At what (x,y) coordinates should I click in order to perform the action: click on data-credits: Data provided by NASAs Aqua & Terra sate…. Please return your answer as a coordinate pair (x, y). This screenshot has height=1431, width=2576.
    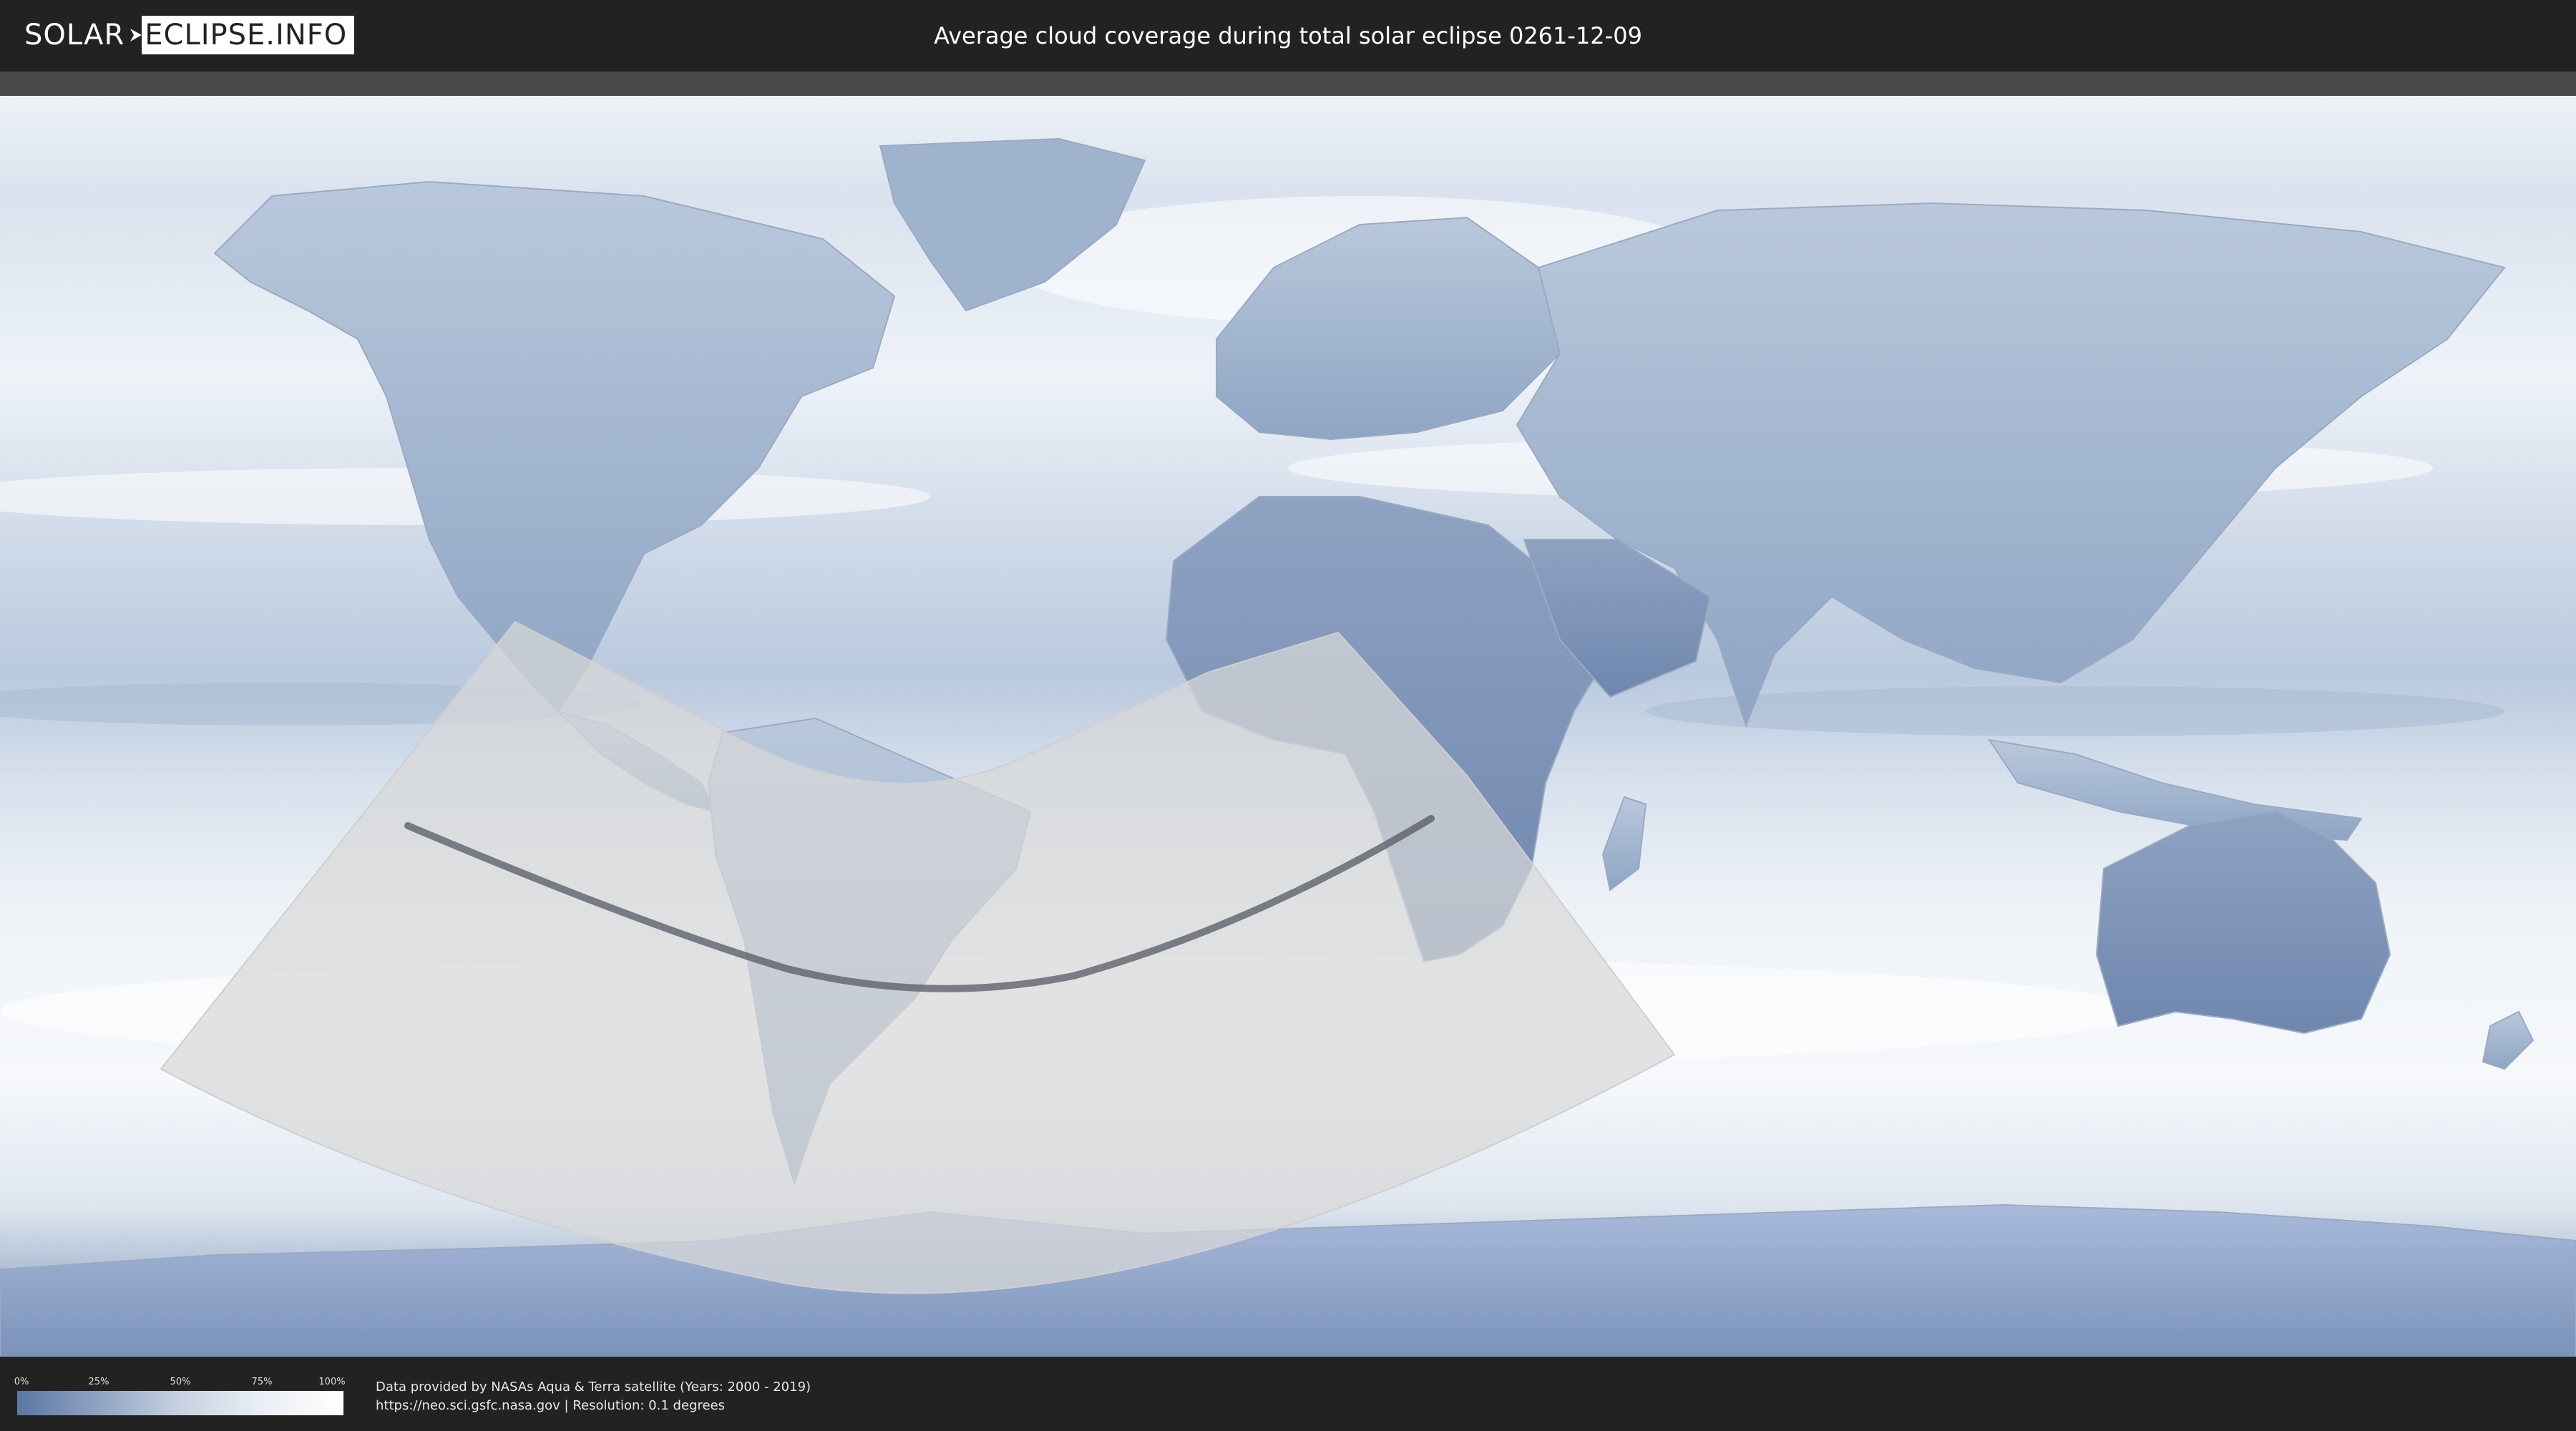
    Looking at the image, I should click on (593, 1396).